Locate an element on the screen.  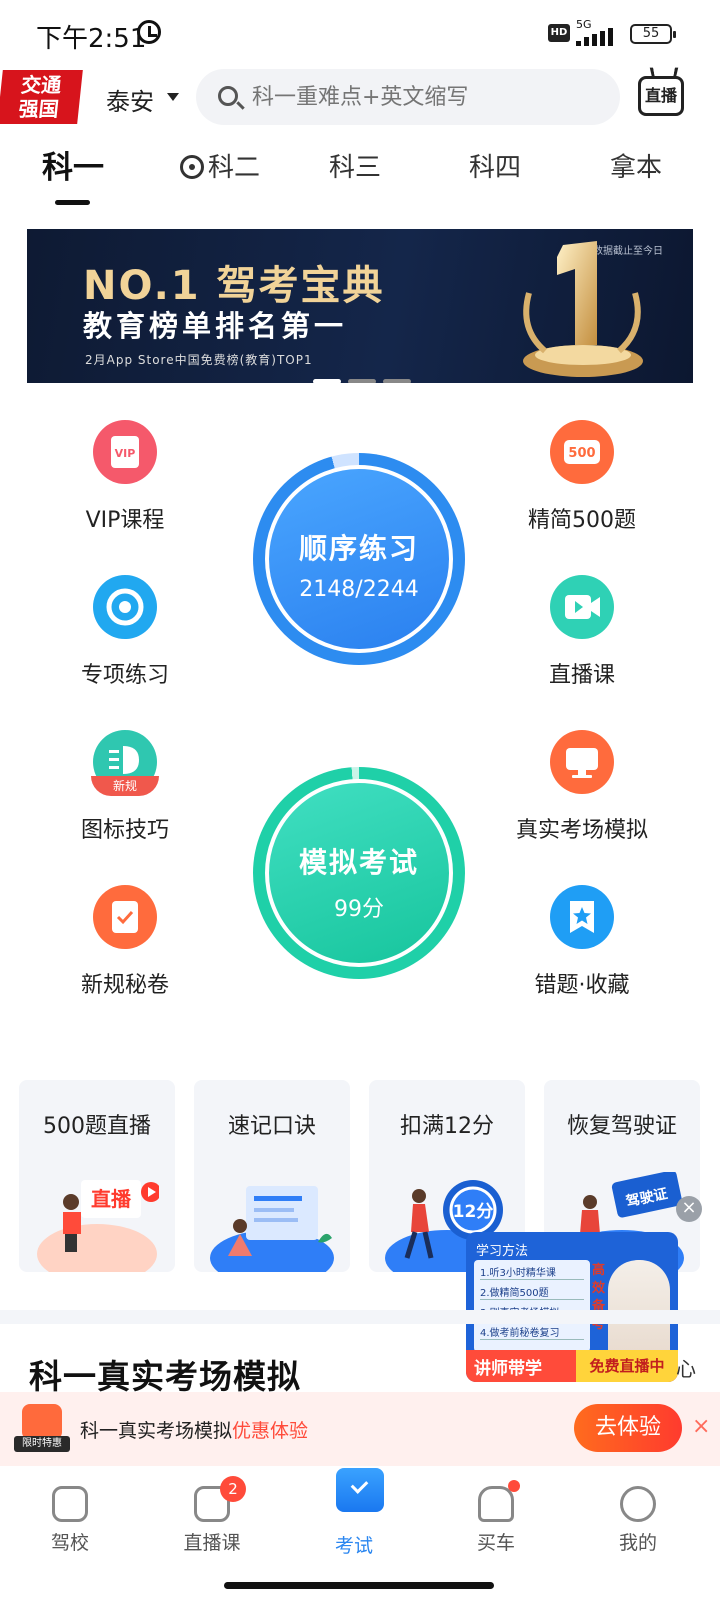
live-illustration: 直播 is located at coordinates (98, 1226).